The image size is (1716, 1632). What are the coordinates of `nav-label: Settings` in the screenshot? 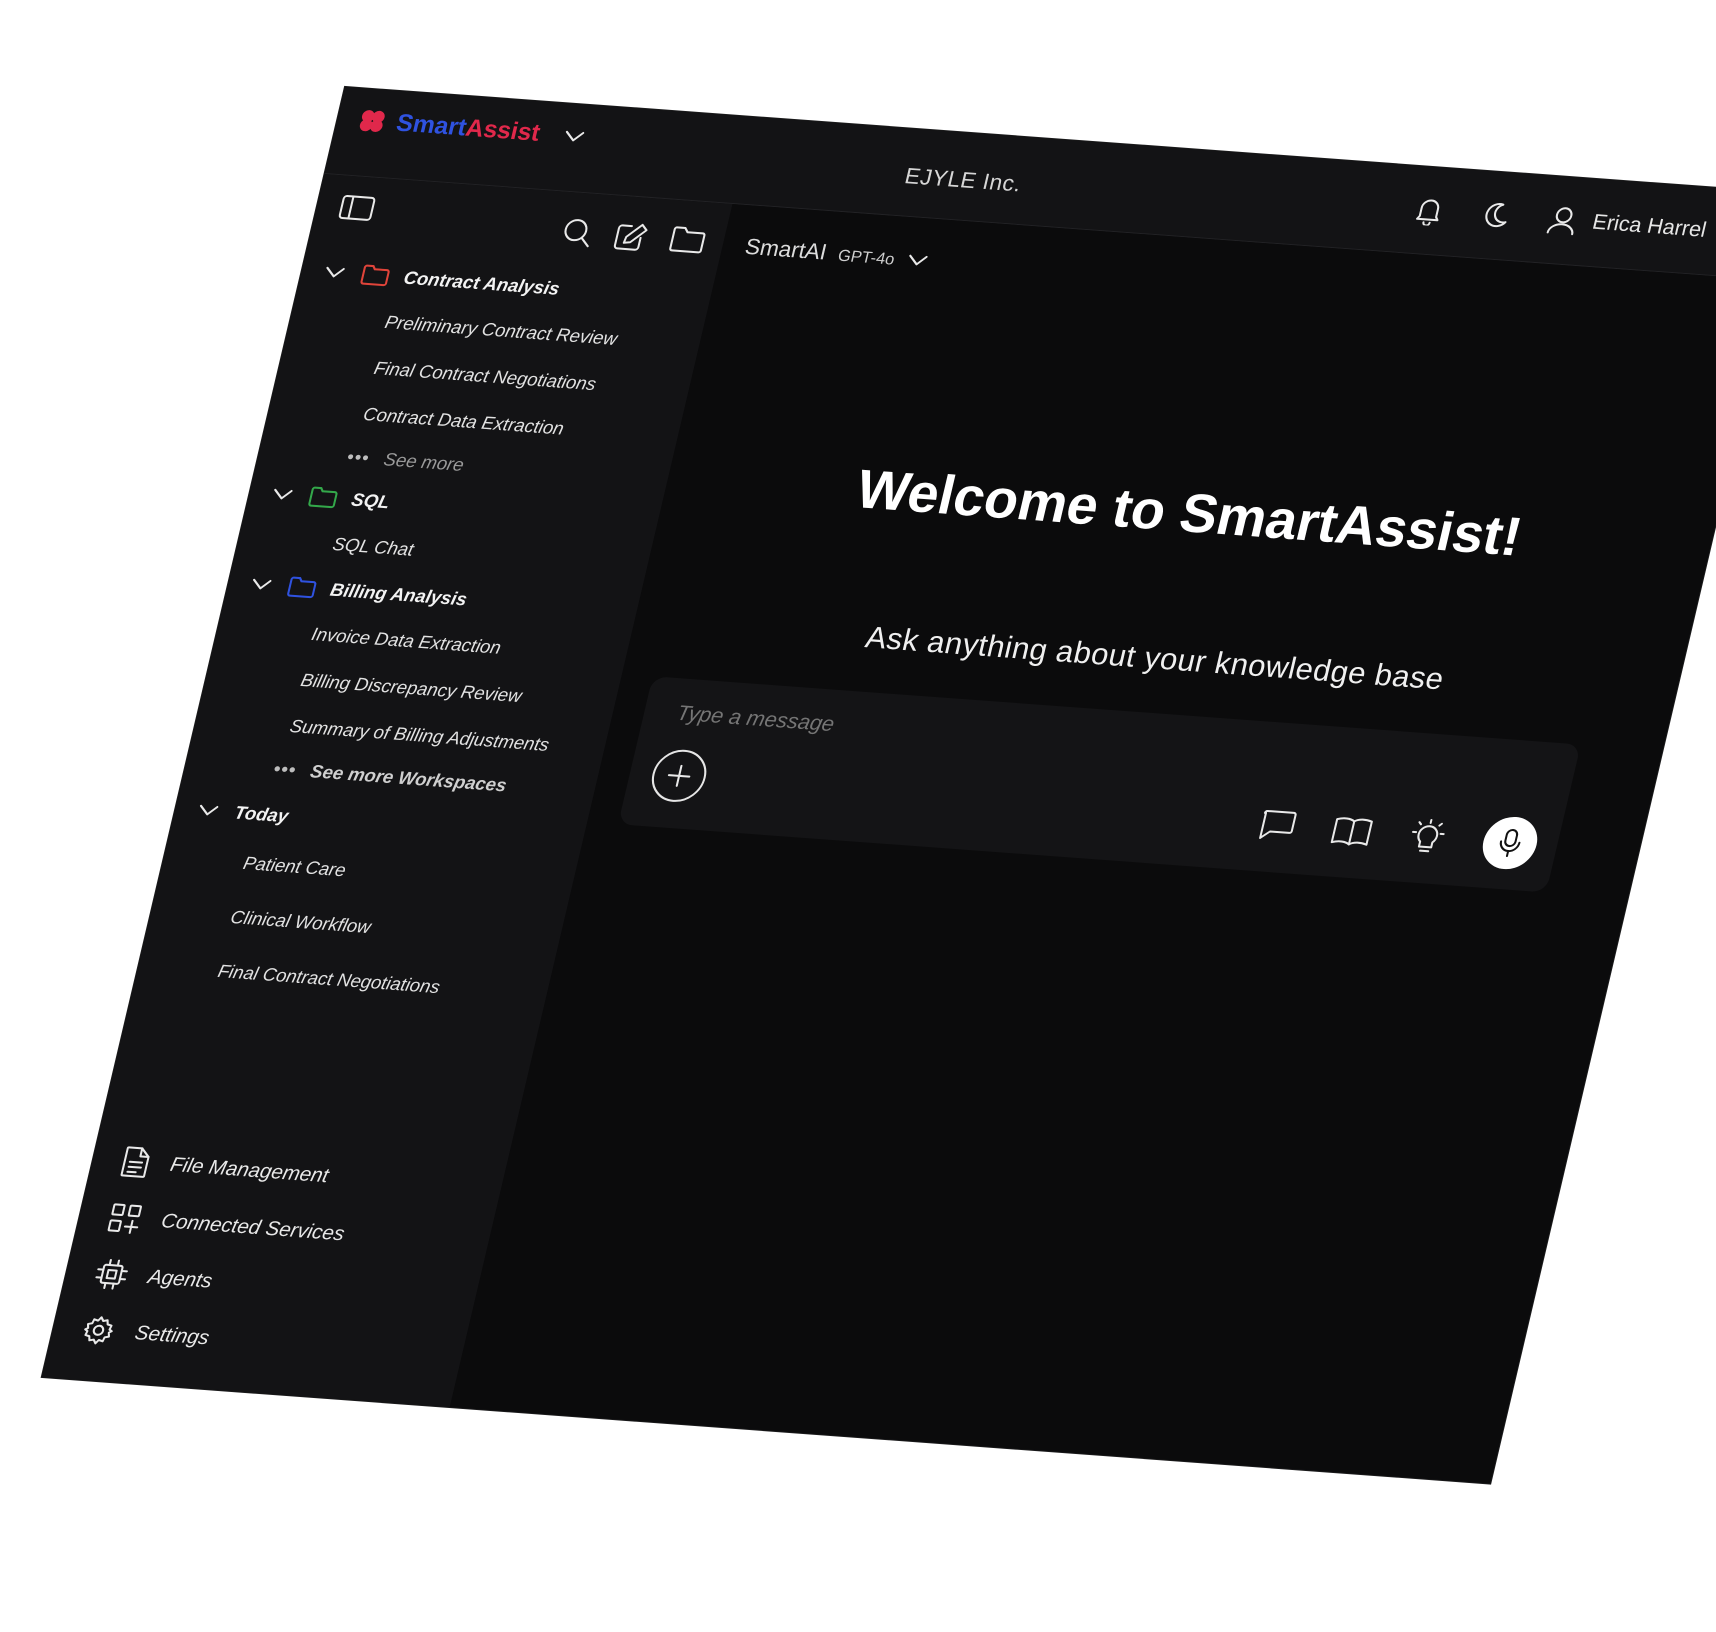 It's located at (172, 1335).